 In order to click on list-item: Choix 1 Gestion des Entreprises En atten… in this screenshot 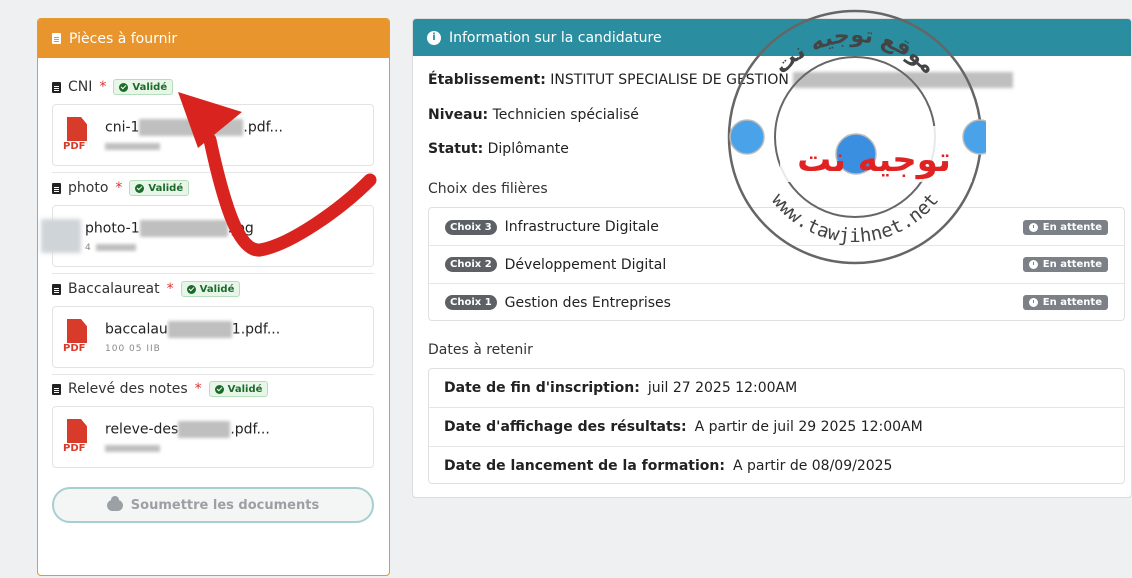, I will do `click(776, 302)`.